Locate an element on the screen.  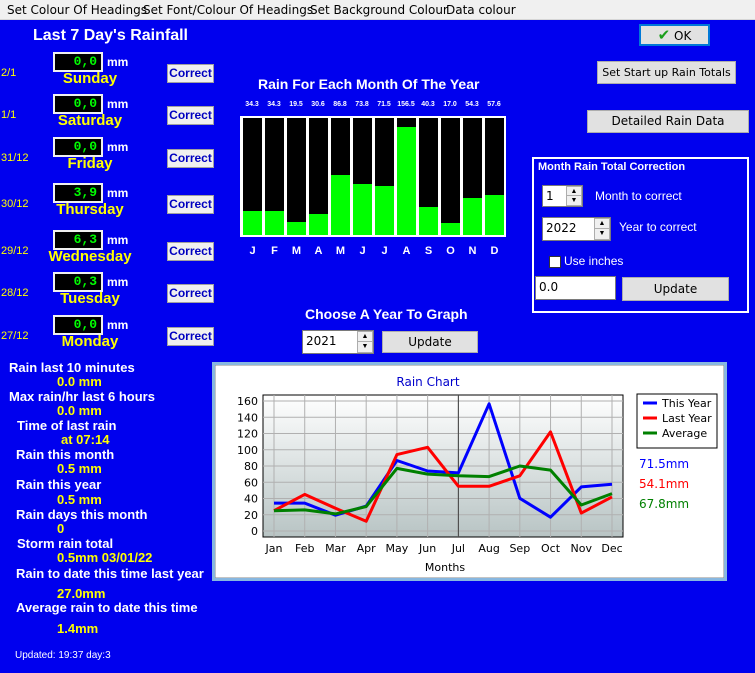
stat-value: 27.0mm is located at coordinates (81, 593).